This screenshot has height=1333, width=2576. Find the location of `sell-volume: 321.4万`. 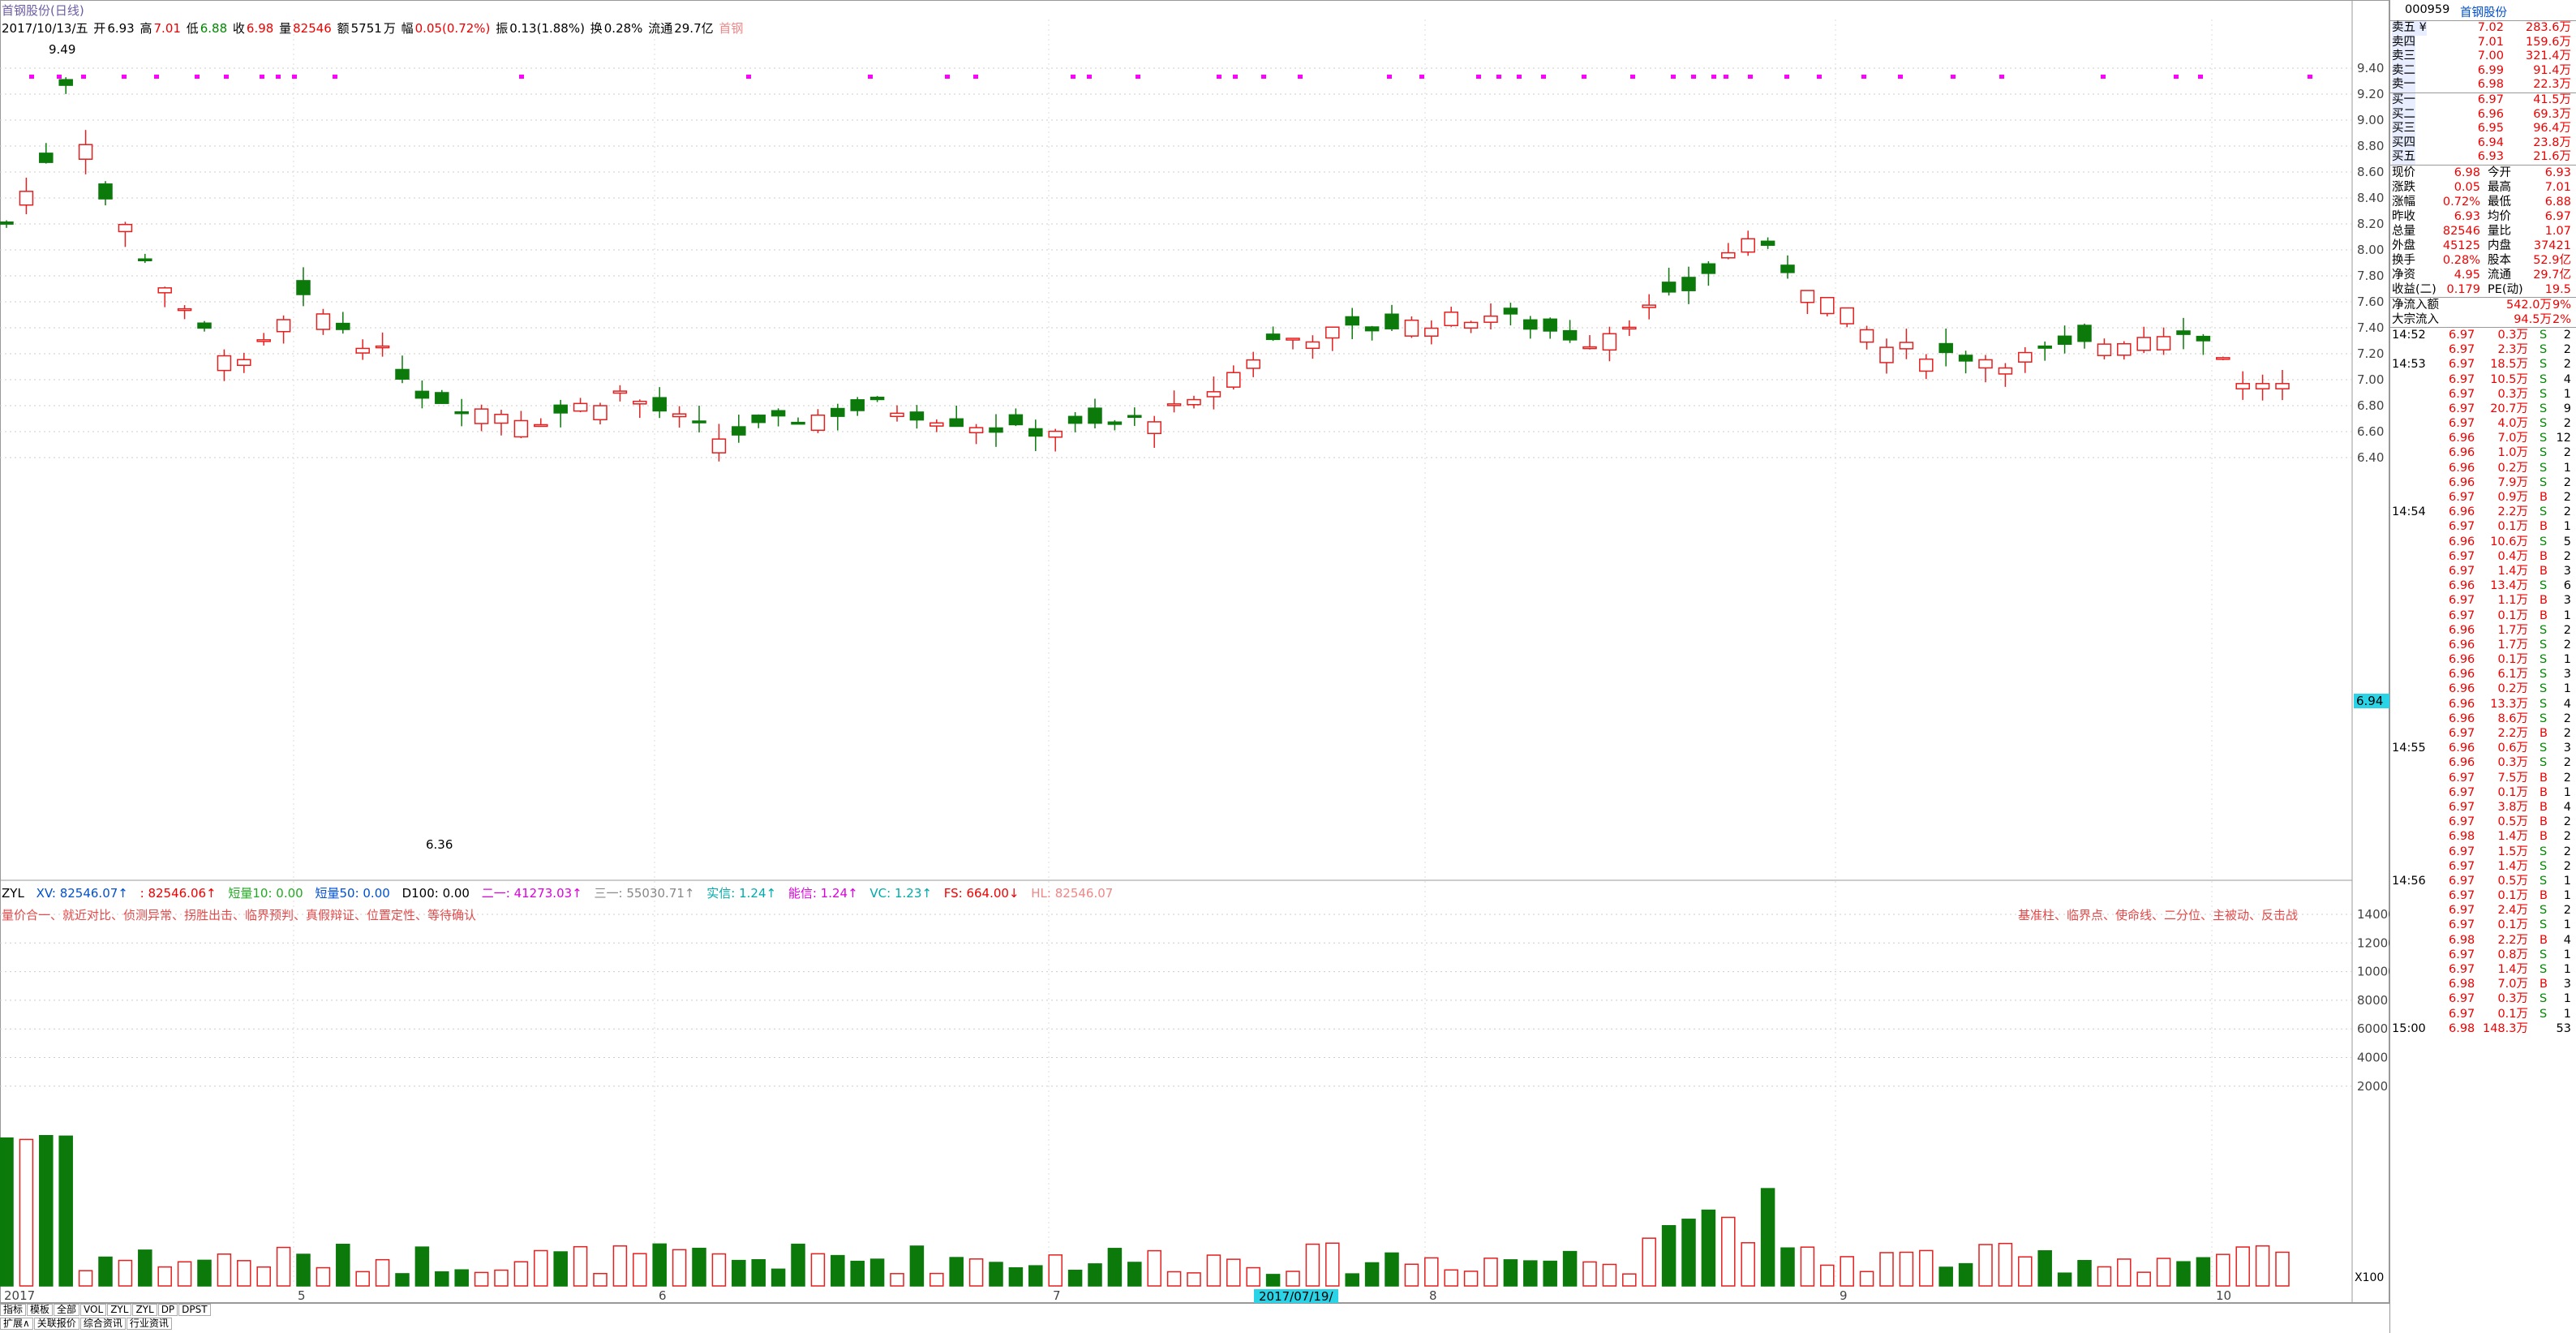

sell-volume: 321.4万 is located at coordinates (2548, 56).